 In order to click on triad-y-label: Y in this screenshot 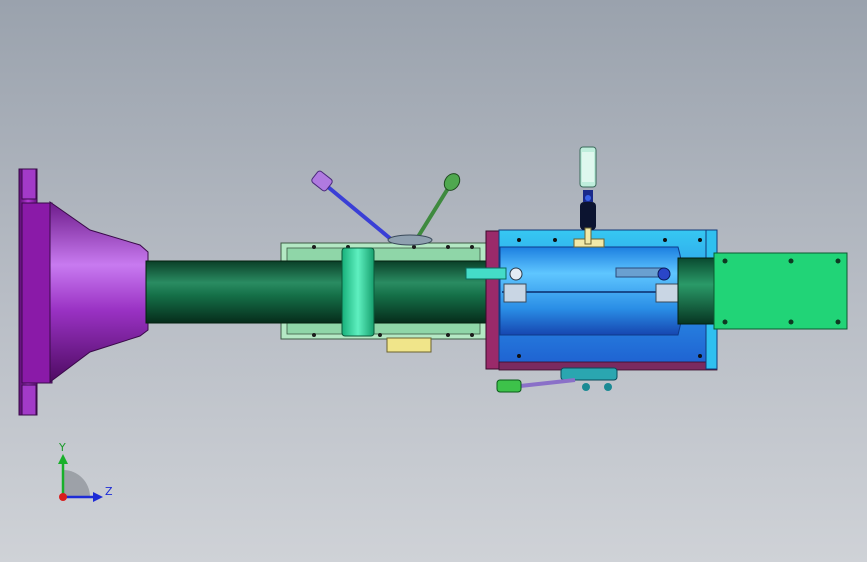, I will do `click(62, 447)`.